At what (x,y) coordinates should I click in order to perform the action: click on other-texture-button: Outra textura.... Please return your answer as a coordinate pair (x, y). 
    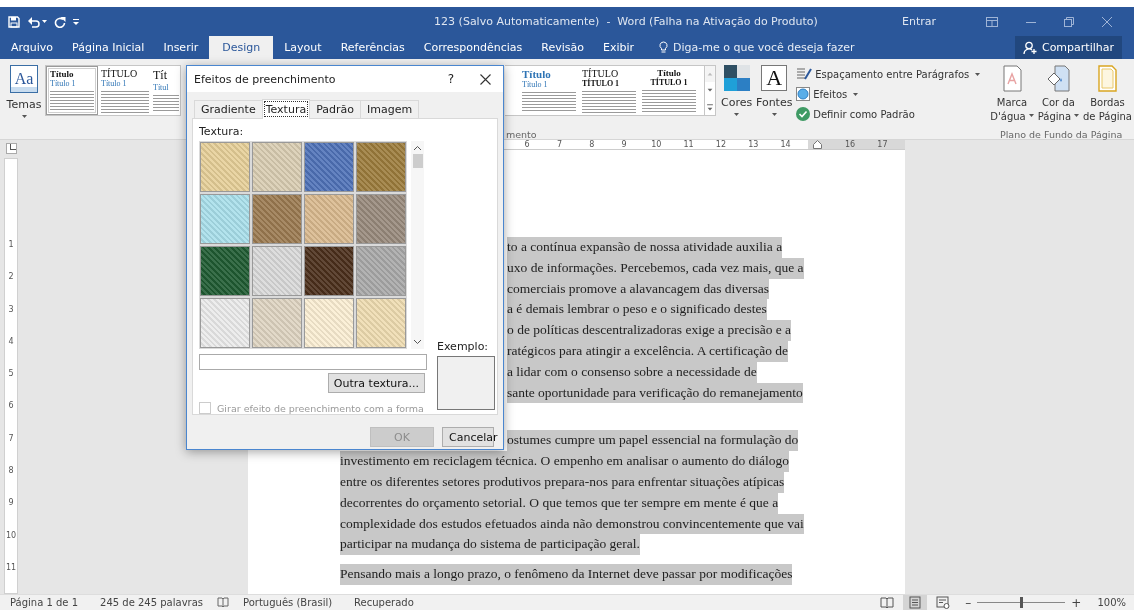
    Looking at the image, I should click on (376, 383).